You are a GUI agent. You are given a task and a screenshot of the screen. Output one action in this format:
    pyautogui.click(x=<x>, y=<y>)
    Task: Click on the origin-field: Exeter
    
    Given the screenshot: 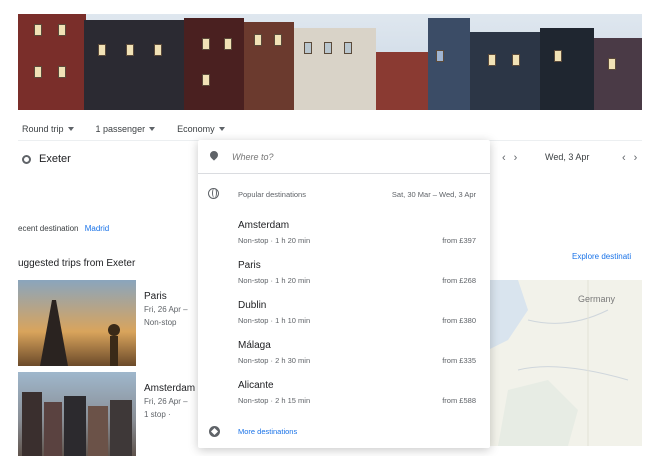 What is the action you would take?
    pyautogui.click(x=46, y=159)
    